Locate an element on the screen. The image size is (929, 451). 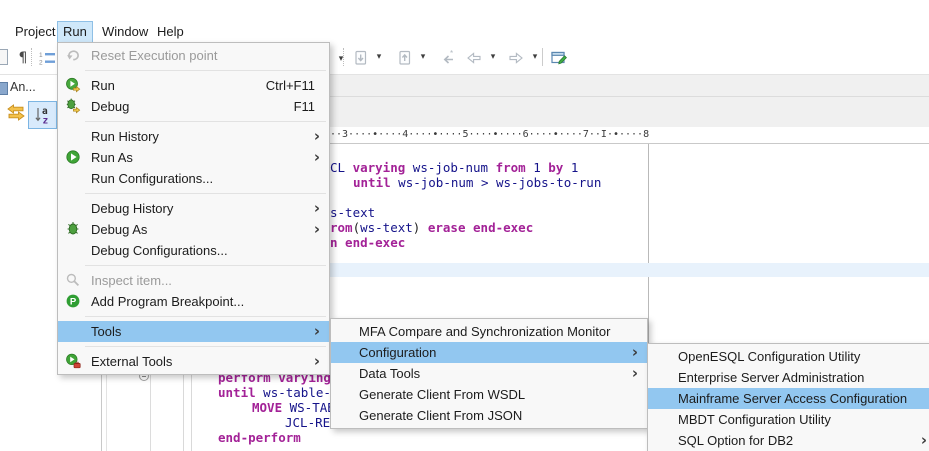
forward-icon is located at coordinates (516, 58).